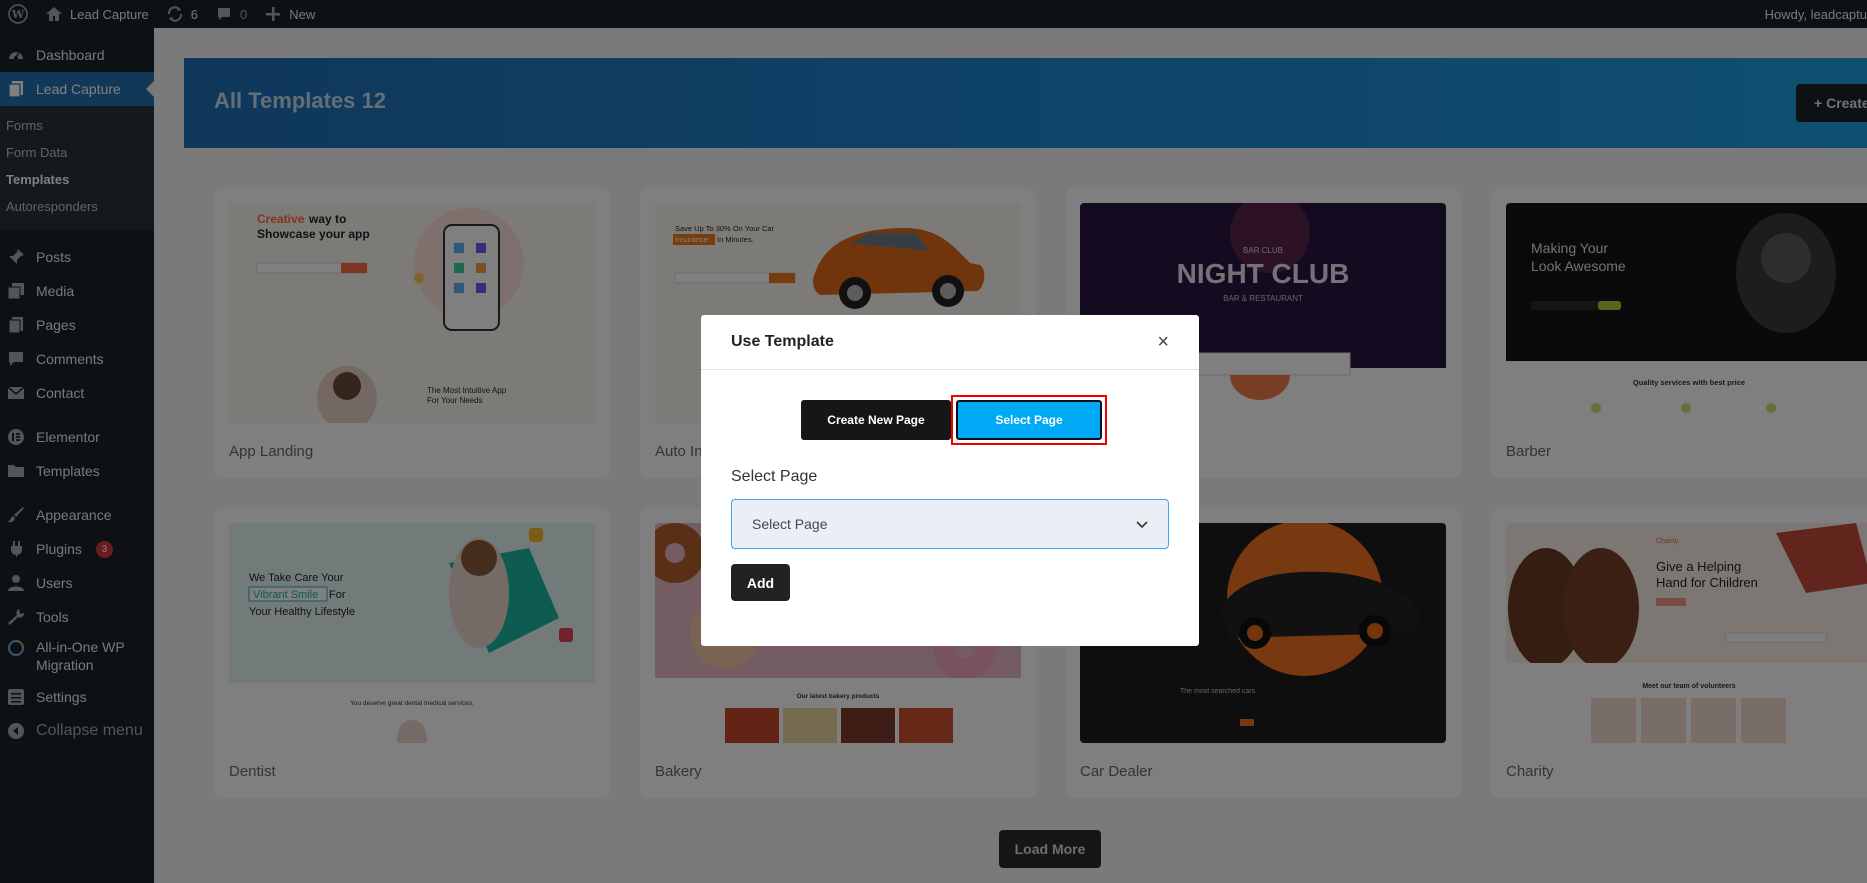 Image resolution: width=1867 pixels, height=883 pixels. What do you see at coordinates (1163, 342) in the screenshot?
I see `close-icon: ×` at bounding box center [1163, 342].